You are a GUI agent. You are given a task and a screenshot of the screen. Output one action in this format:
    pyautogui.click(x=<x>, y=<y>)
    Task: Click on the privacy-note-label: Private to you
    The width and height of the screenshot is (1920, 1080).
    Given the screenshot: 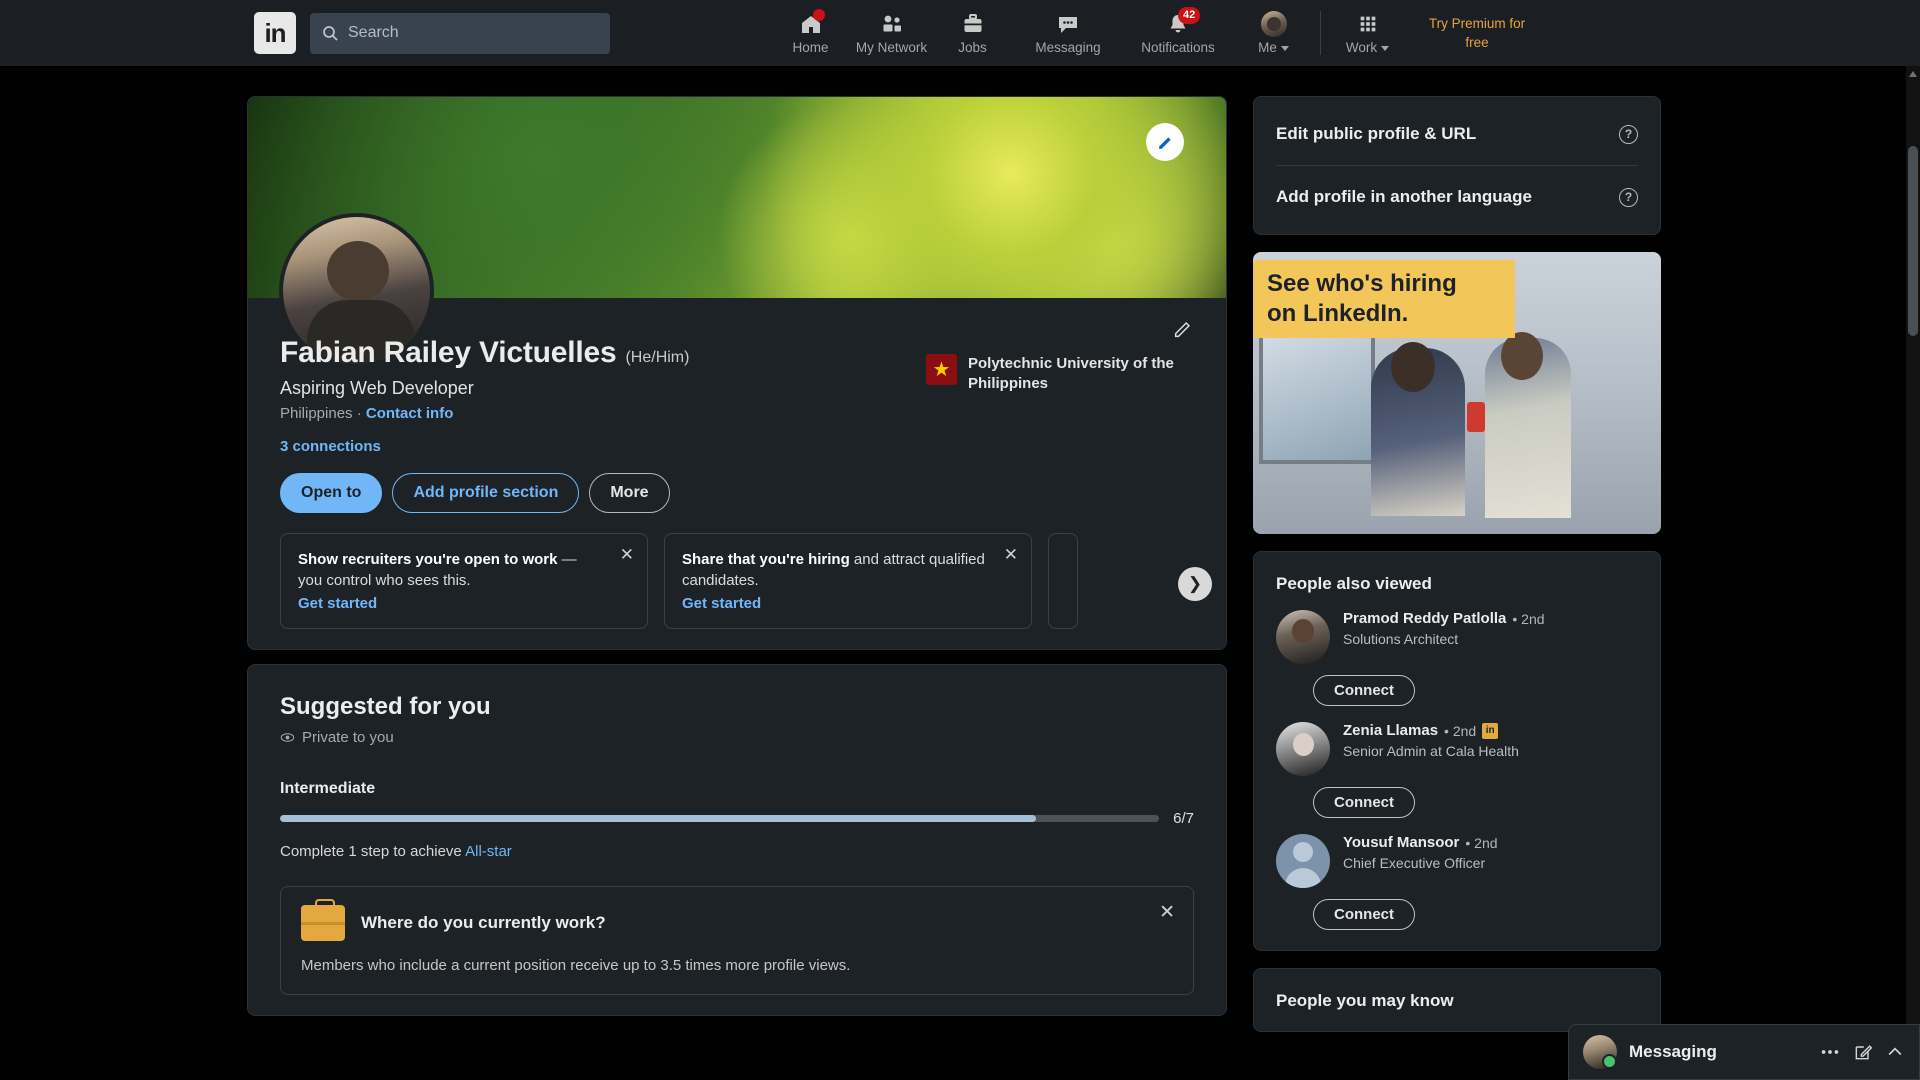 What is the action you would take?
    pyautogui.click(x=348, y=737)
    